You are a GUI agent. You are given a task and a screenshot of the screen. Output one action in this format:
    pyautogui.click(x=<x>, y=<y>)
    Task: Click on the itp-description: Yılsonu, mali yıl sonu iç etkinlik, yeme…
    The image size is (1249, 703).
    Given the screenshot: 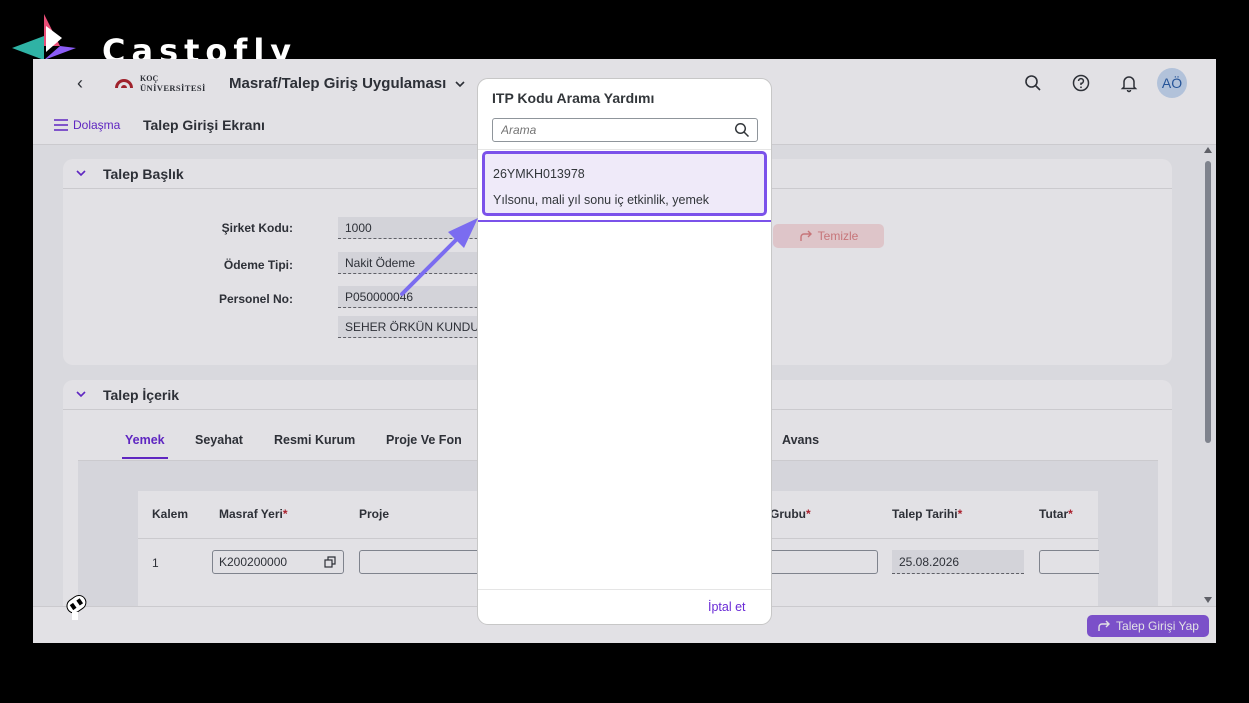 What is the action you would take?
    pyautogui.click(x=601, y=200)
    